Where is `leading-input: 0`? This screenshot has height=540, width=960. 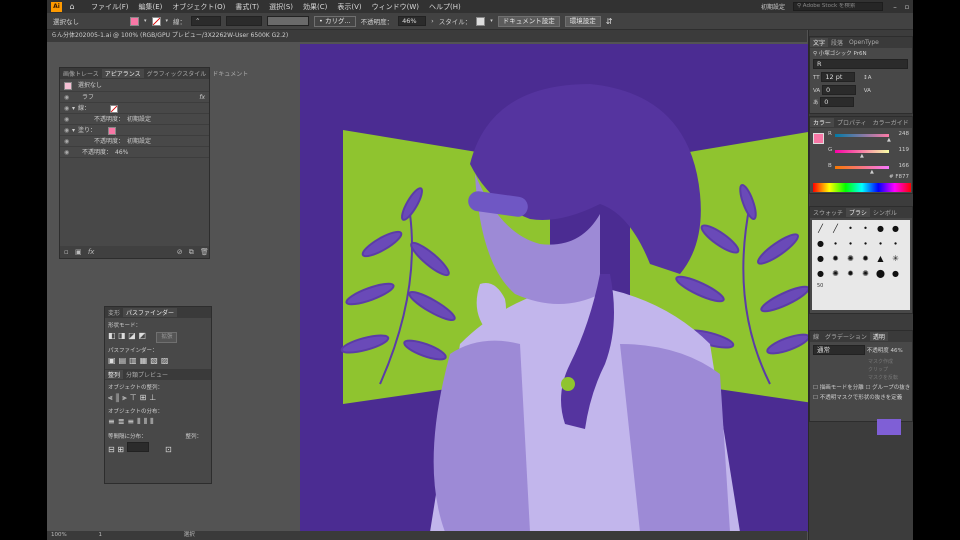 leading-input: 0 is located at coordinates (837, 102).